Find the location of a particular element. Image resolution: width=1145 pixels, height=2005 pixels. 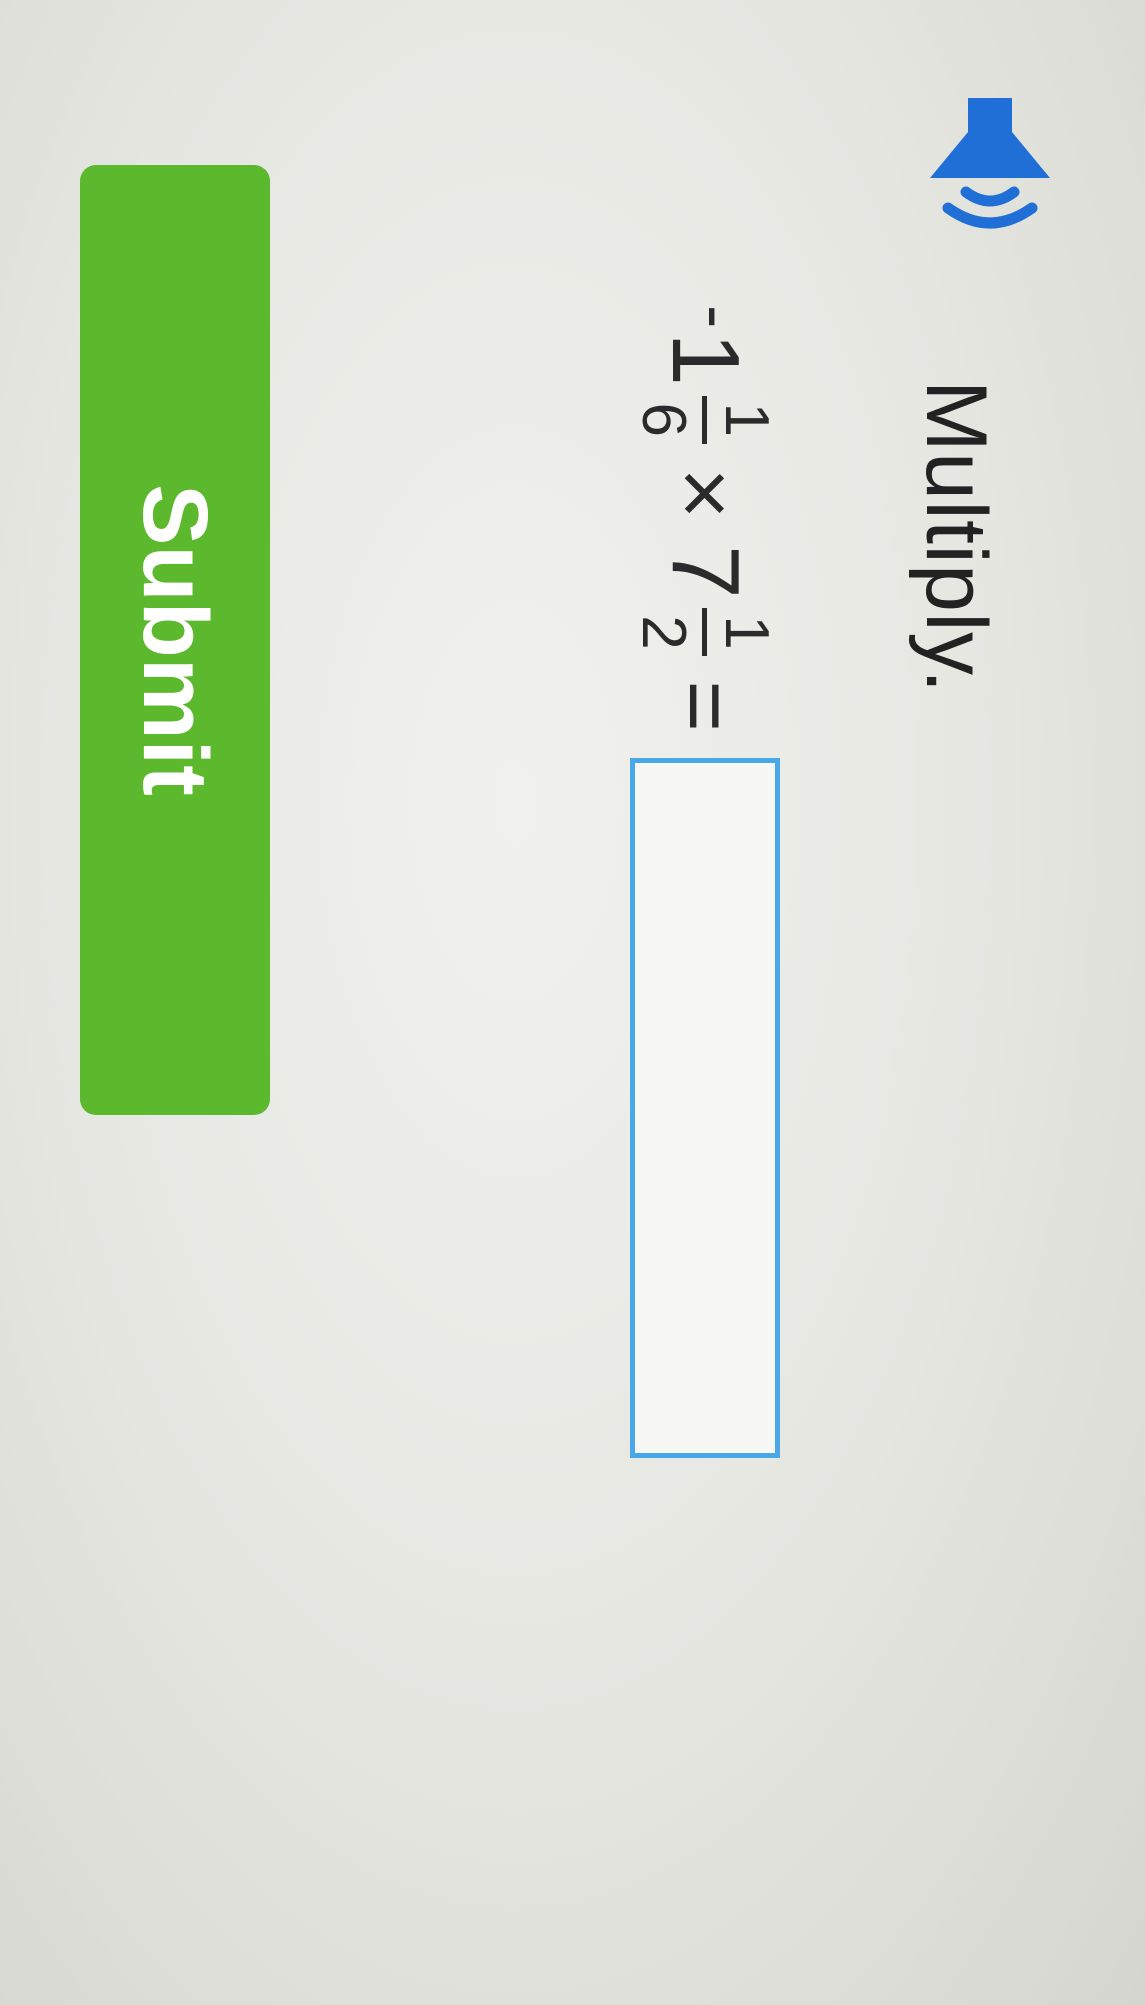

first-whole-number: 1 is located at coordinates (705, 359).